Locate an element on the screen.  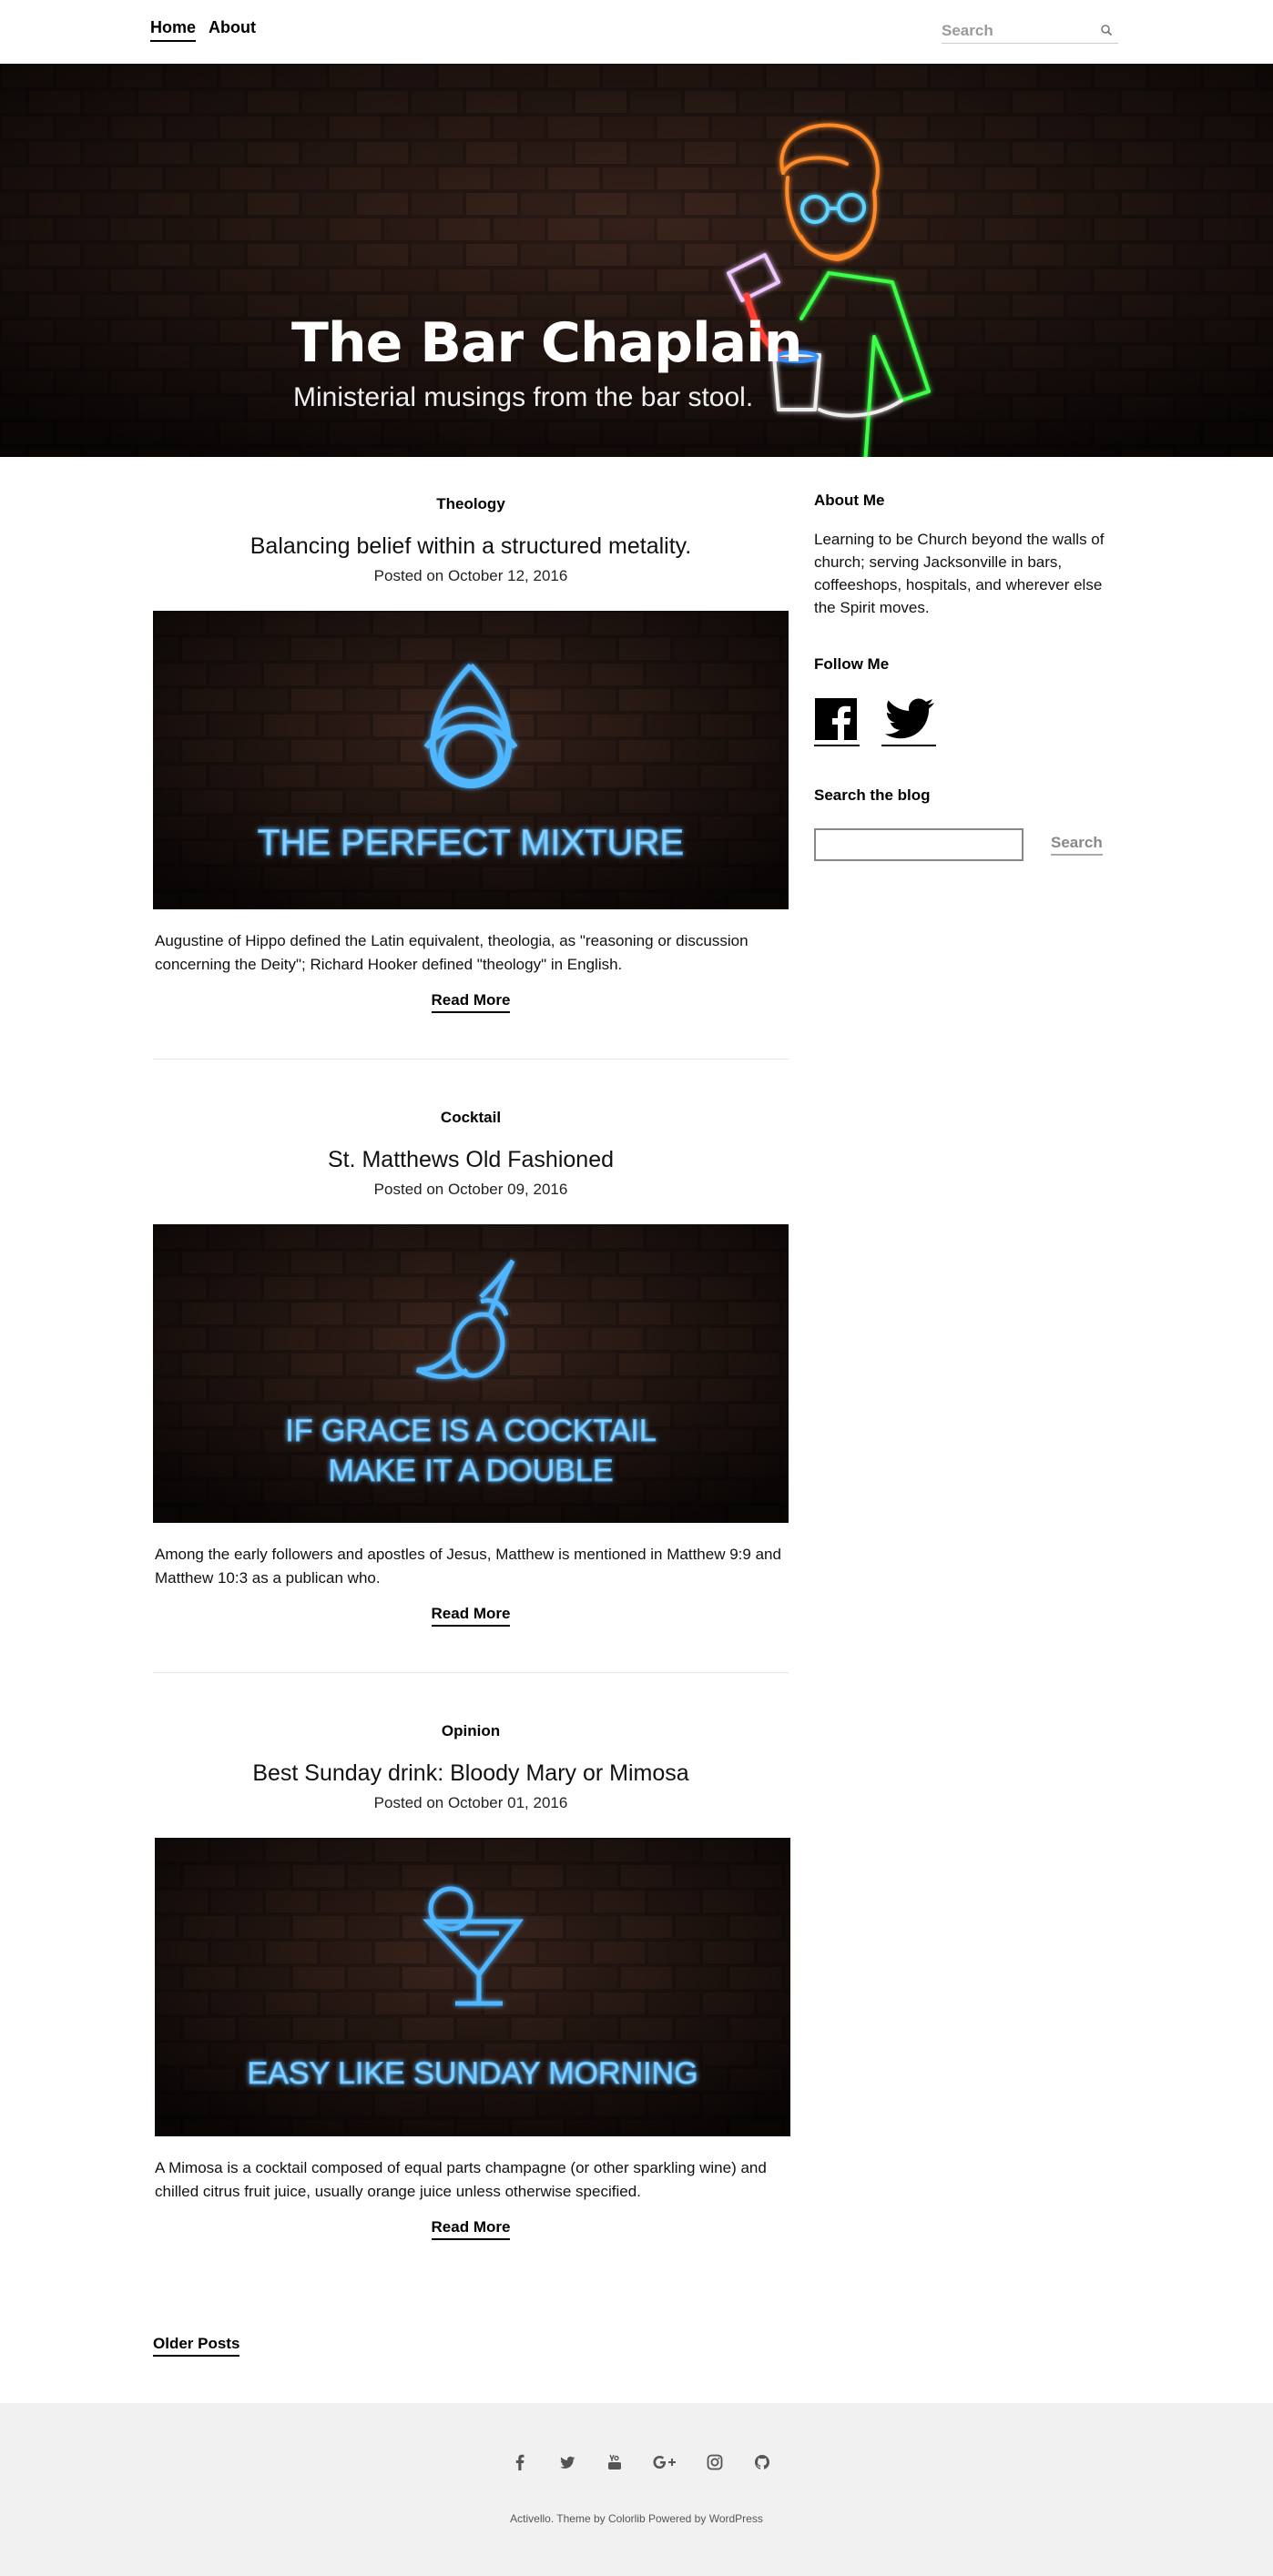
sidebar-search-input is located at coordinates (919, 844).